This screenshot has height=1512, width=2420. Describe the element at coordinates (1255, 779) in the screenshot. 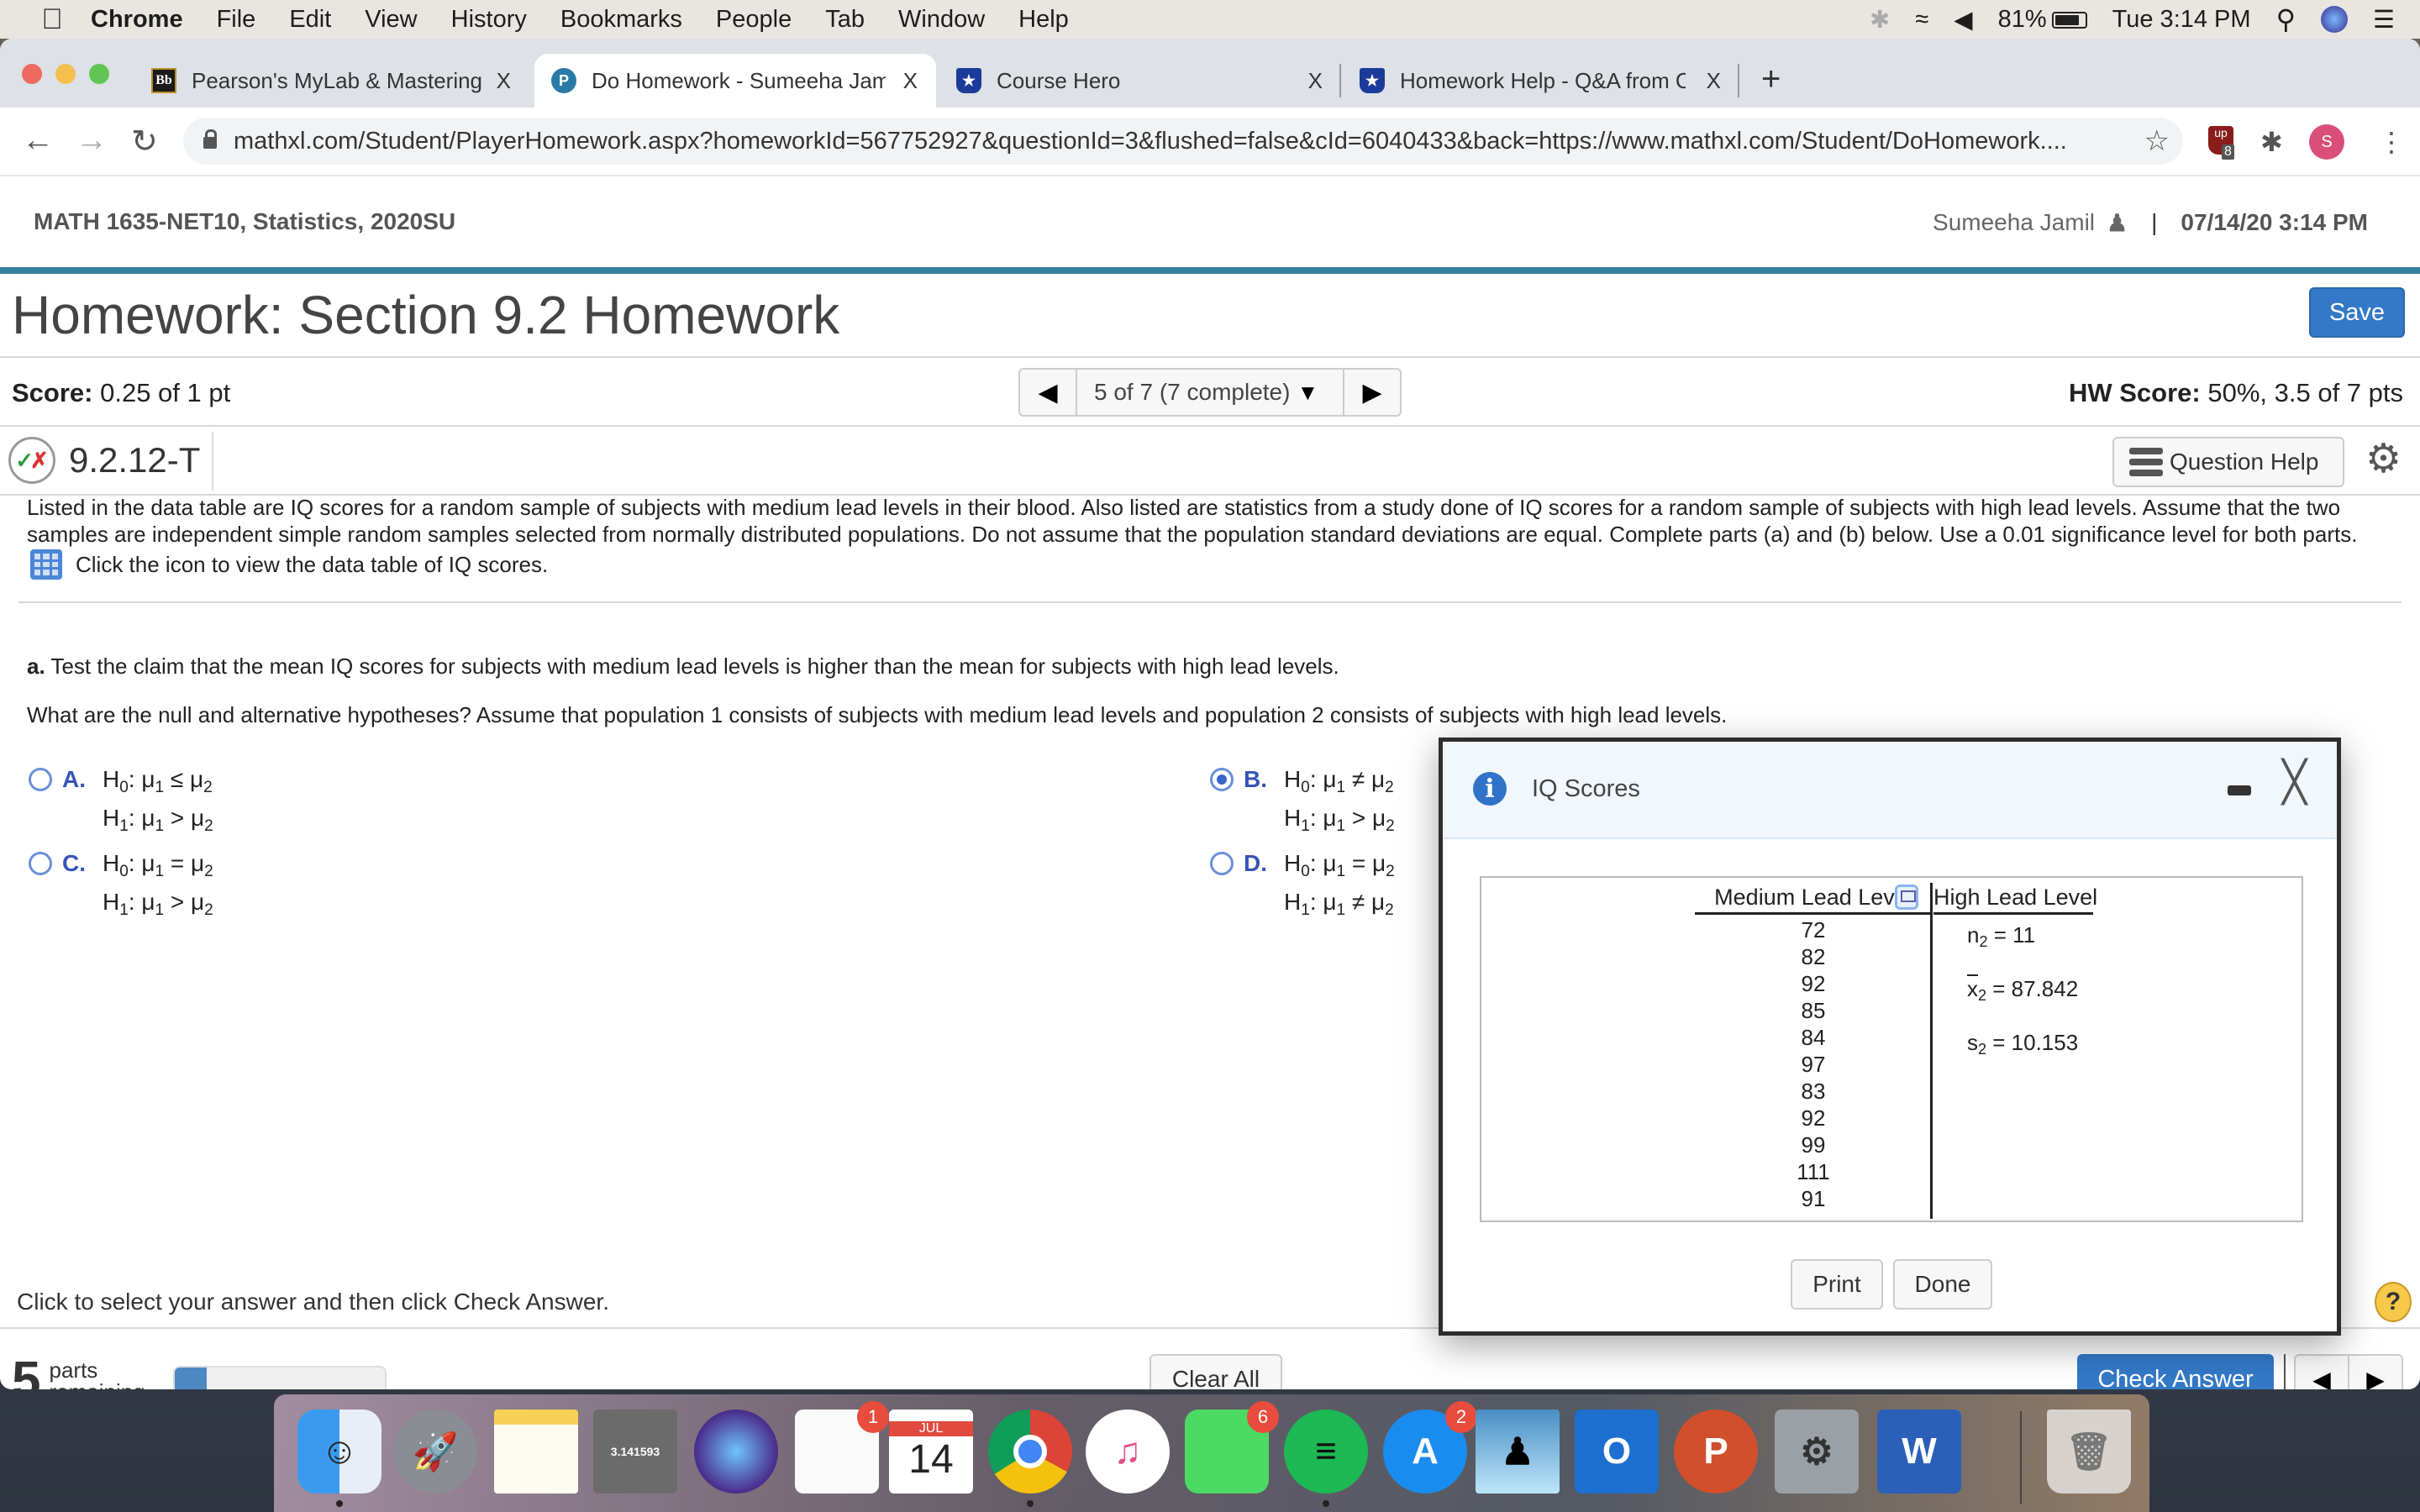

I see `option-letter: B.` at that location.